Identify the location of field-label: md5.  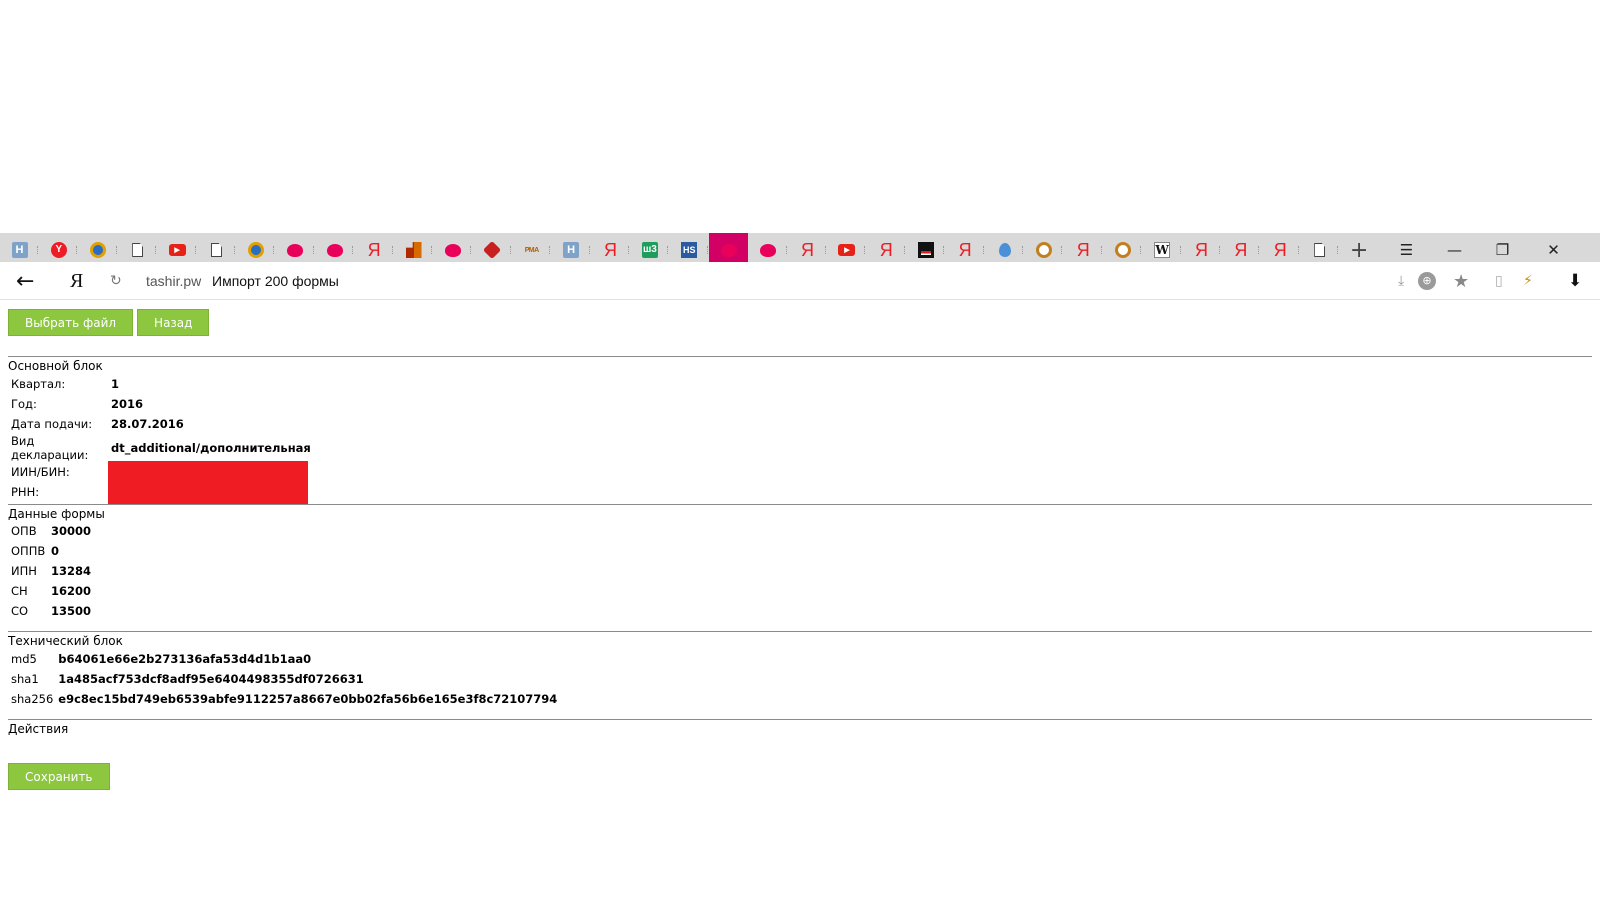
(24, 659).